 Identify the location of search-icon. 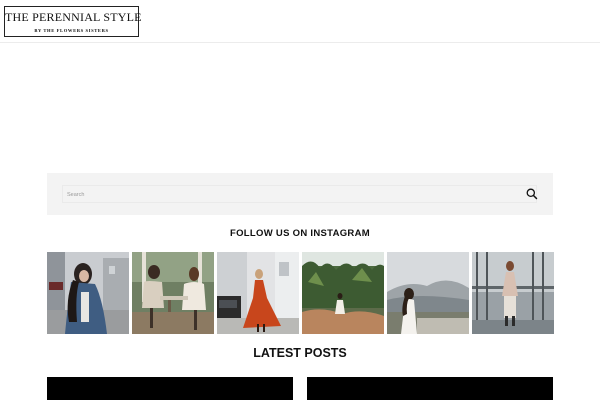
(532, 194).